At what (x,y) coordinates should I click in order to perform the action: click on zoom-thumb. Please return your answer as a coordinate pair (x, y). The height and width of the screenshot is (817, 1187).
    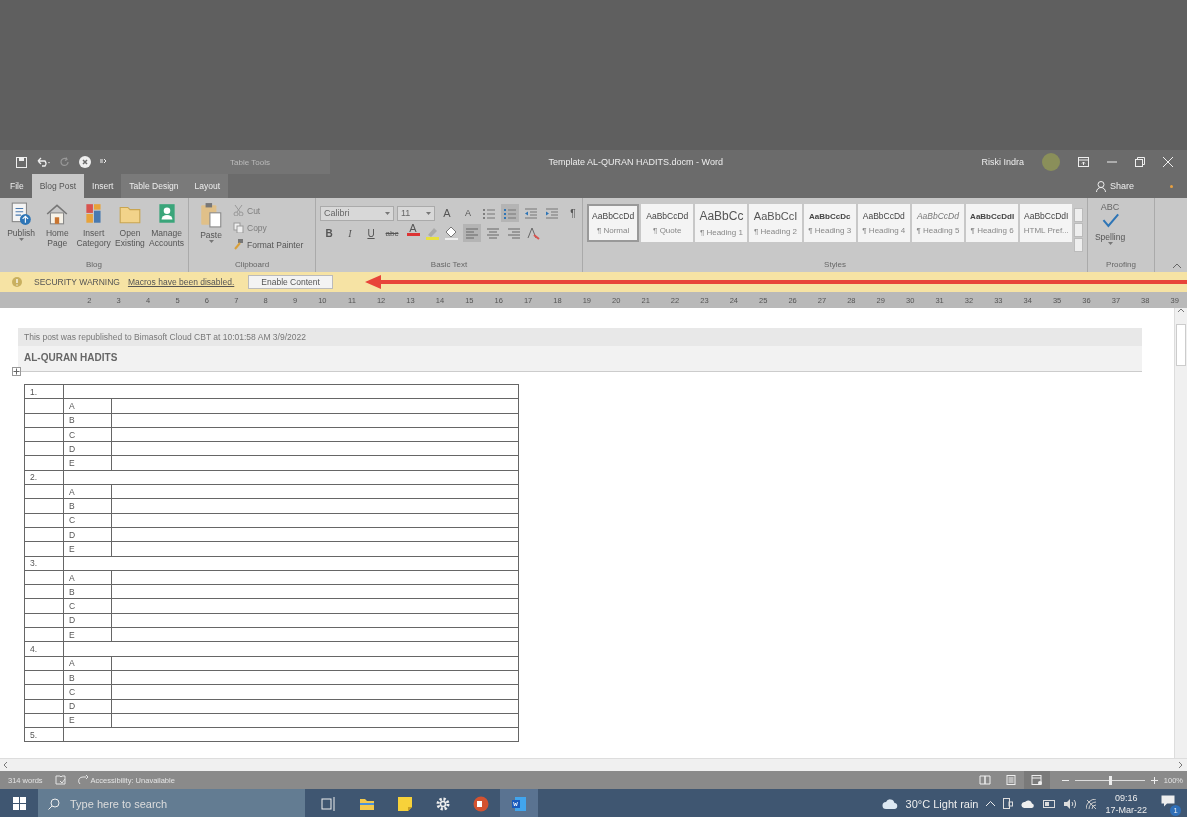
    Looking at the image, I should click on (1110, 780).